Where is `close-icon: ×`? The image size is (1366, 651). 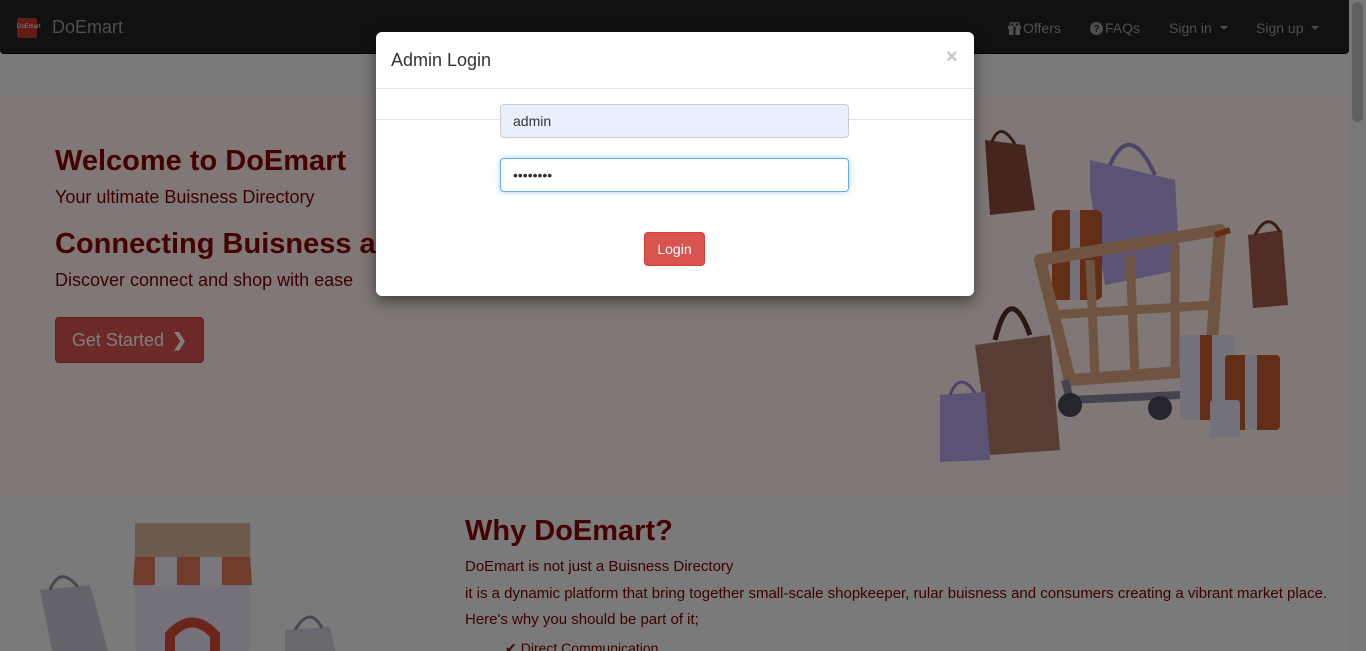
close-icon: × is located at coordinates (952, 57).